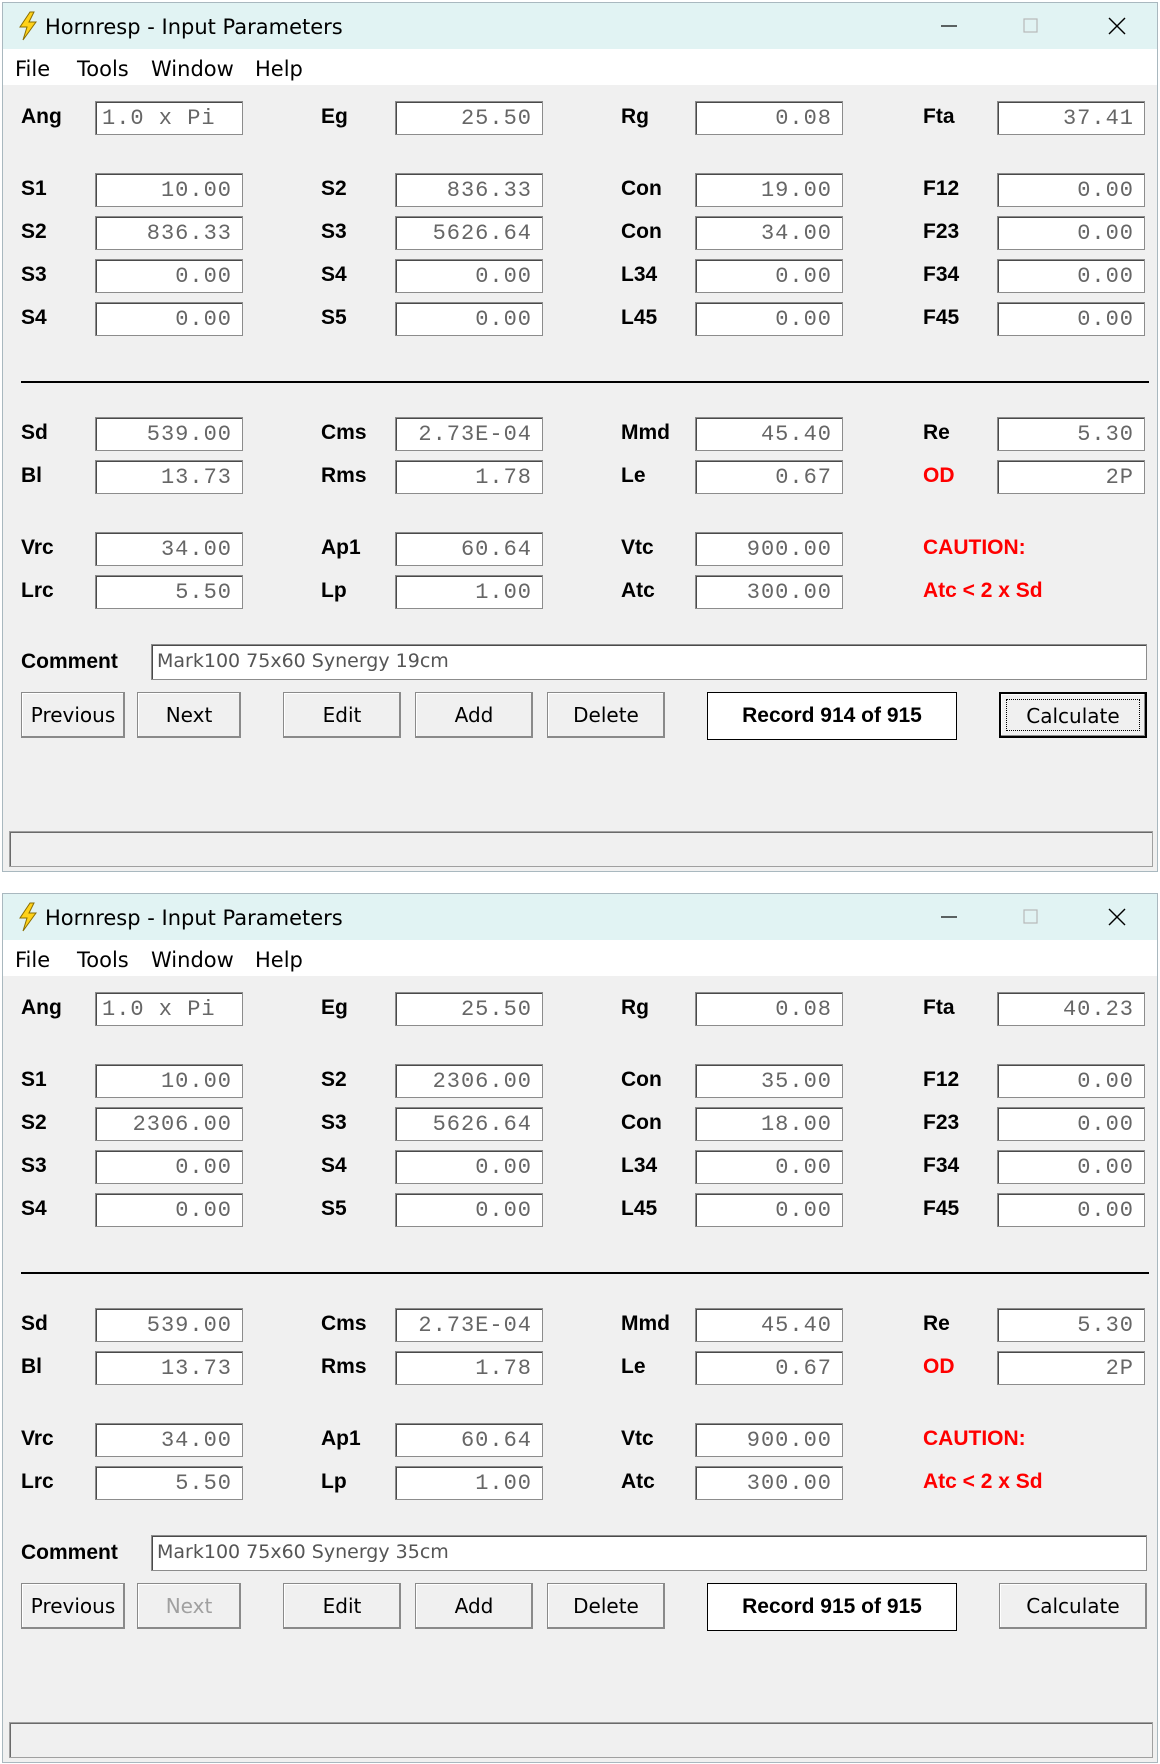 The width and height of the screenshot is (1160, 1764). Describe the element at coordinates (769, 1124) in the screenshot. I see `field-seg-1-2: 18.00` at that location.